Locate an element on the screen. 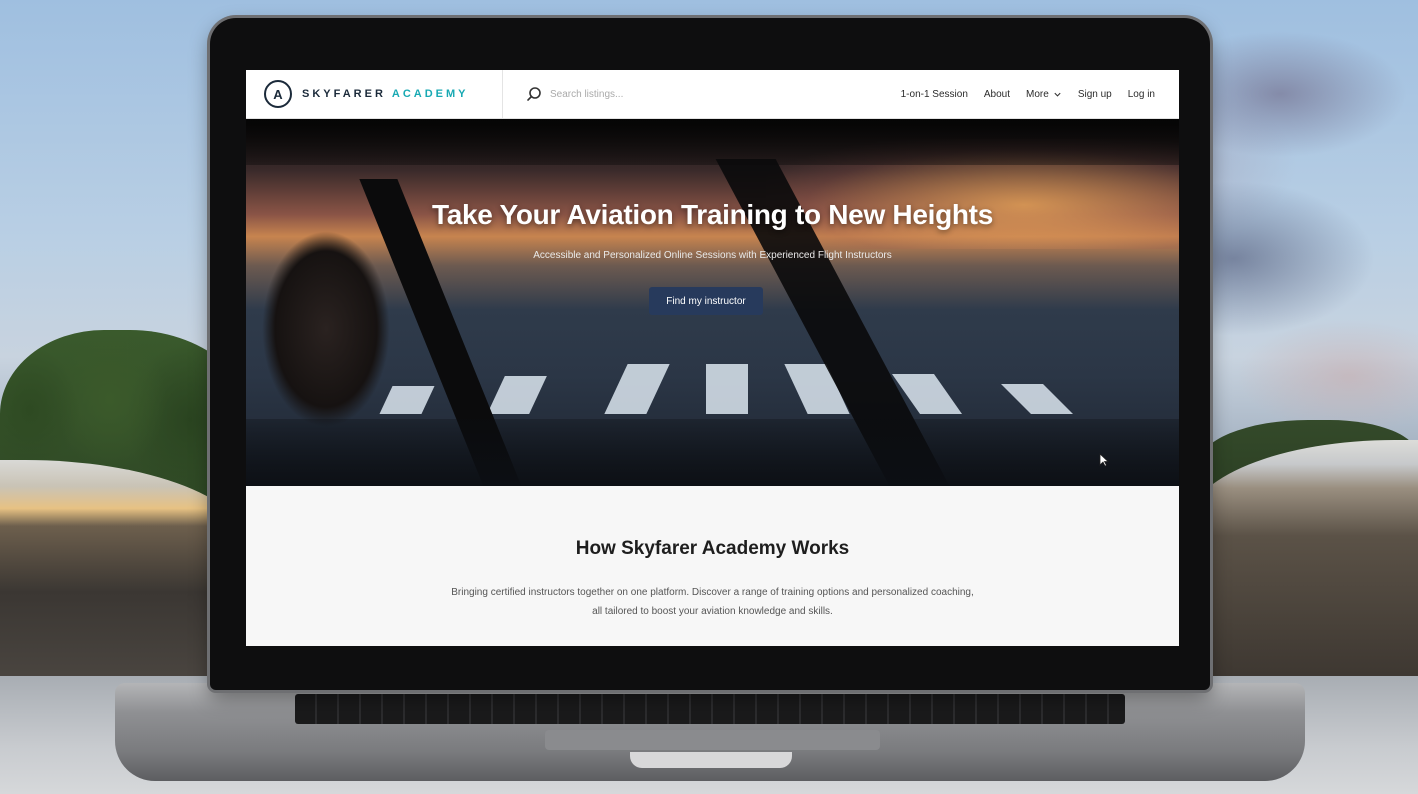  brand-logo: A SKYFARER ACADEMY is located at coordinates (366, 94).